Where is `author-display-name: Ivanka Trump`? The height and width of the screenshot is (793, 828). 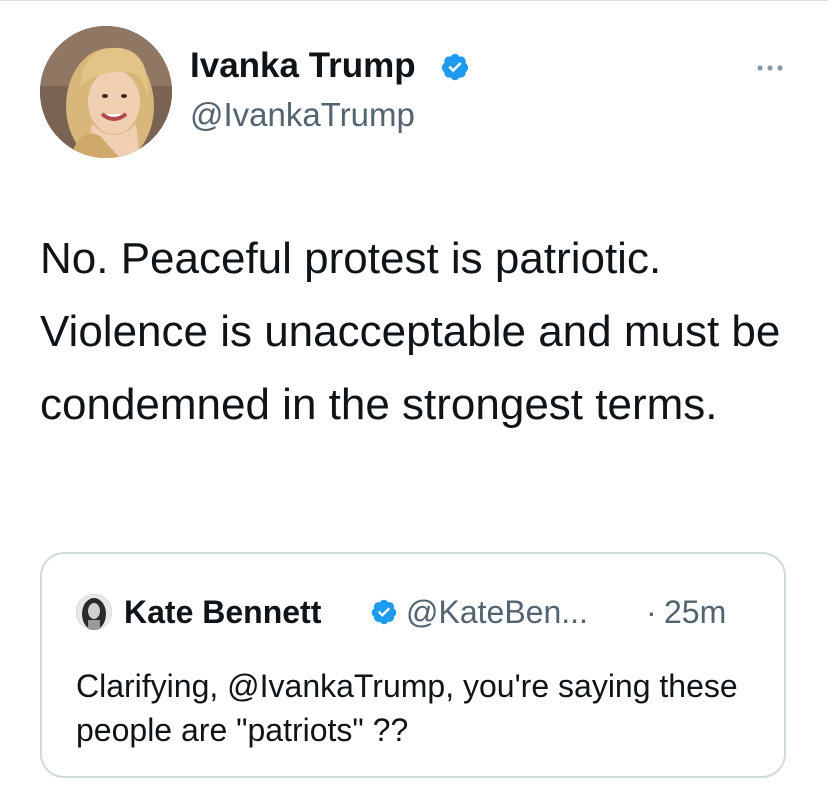
author-display-name: Ivanka Trump is located at coordinates (303, 66).